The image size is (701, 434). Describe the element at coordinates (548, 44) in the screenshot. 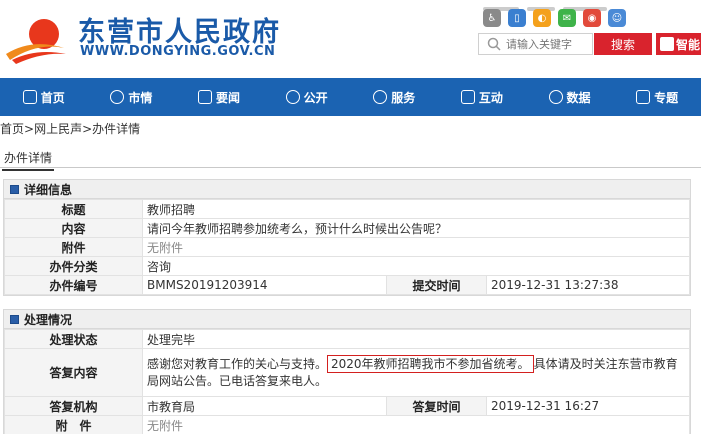

I see `search-input` at that location.